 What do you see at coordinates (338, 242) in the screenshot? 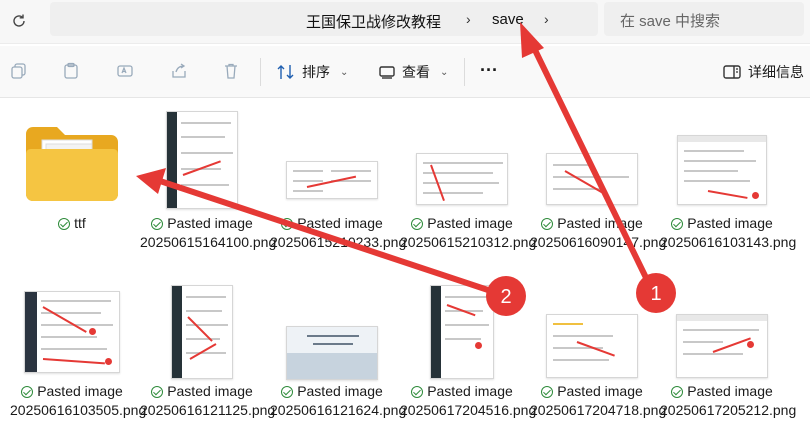
I see `file-name-date: 20250615210233.png` at bounding box center [338, 242].